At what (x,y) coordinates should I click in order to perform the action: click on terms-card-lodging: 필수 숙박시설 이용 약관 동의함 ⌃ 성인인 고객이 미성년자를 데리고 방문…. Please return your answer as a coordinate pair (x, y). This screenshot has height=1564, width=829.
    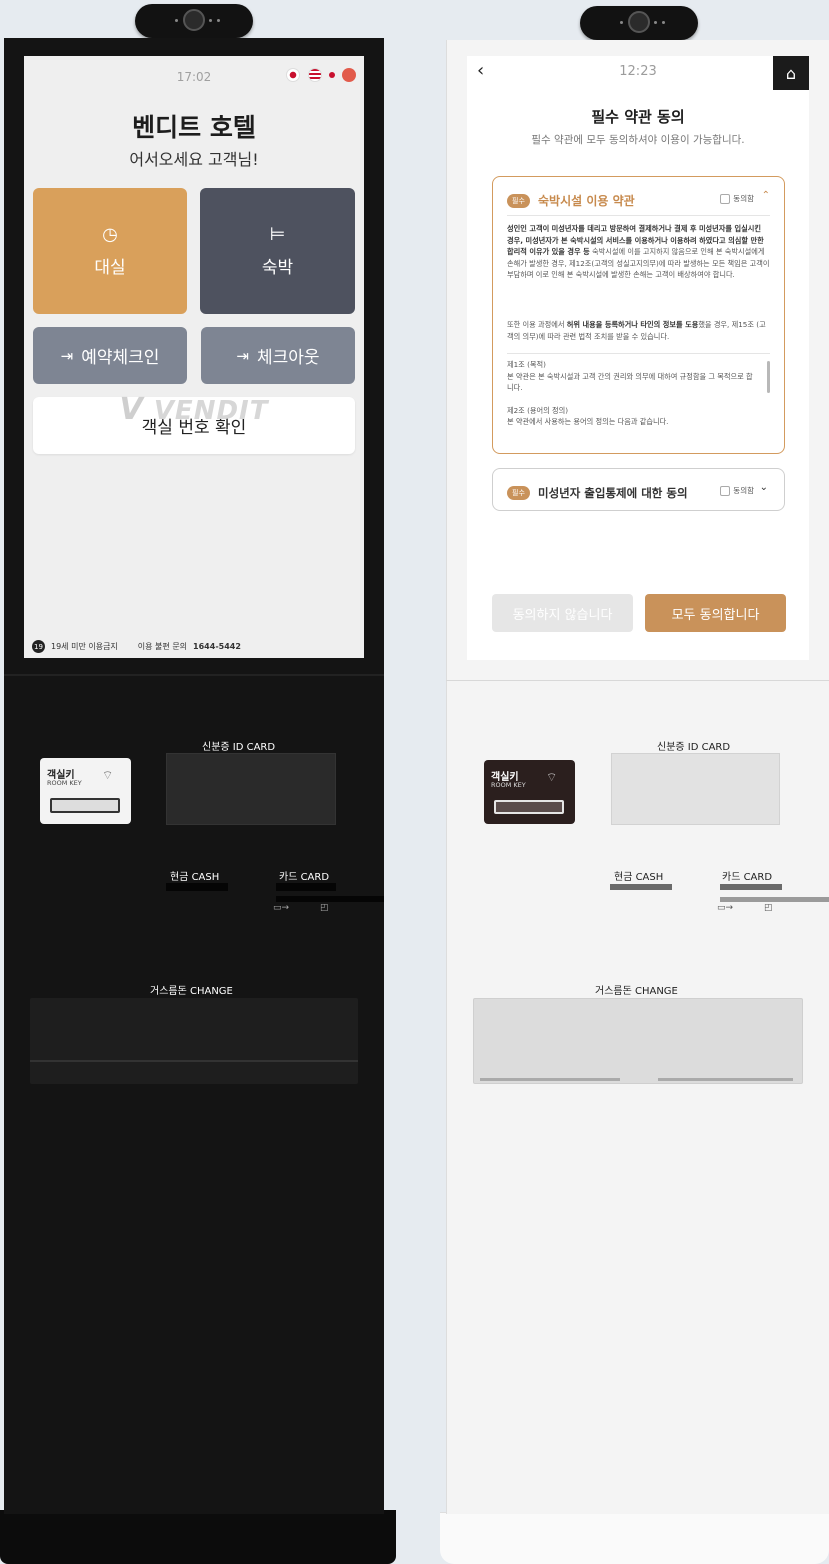
    Looking at the image, I should click on (638, 315).